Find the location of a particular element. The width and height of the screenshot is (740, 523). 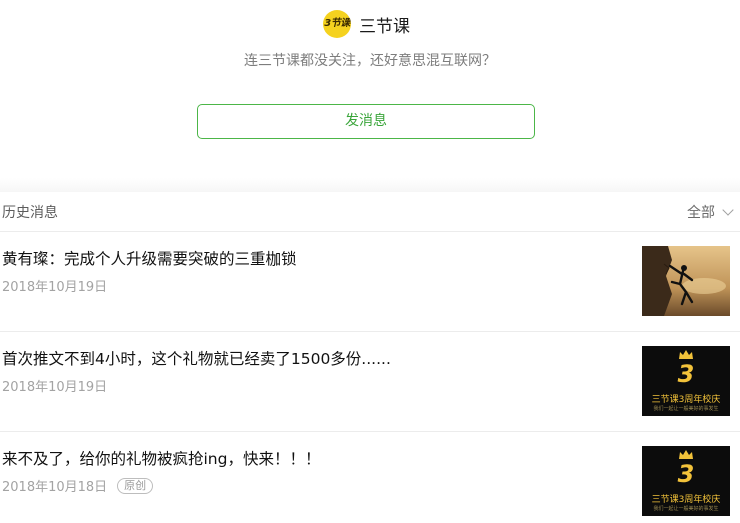

article-date-text: 2018年10月18日 is located at coordinates (55, 487).